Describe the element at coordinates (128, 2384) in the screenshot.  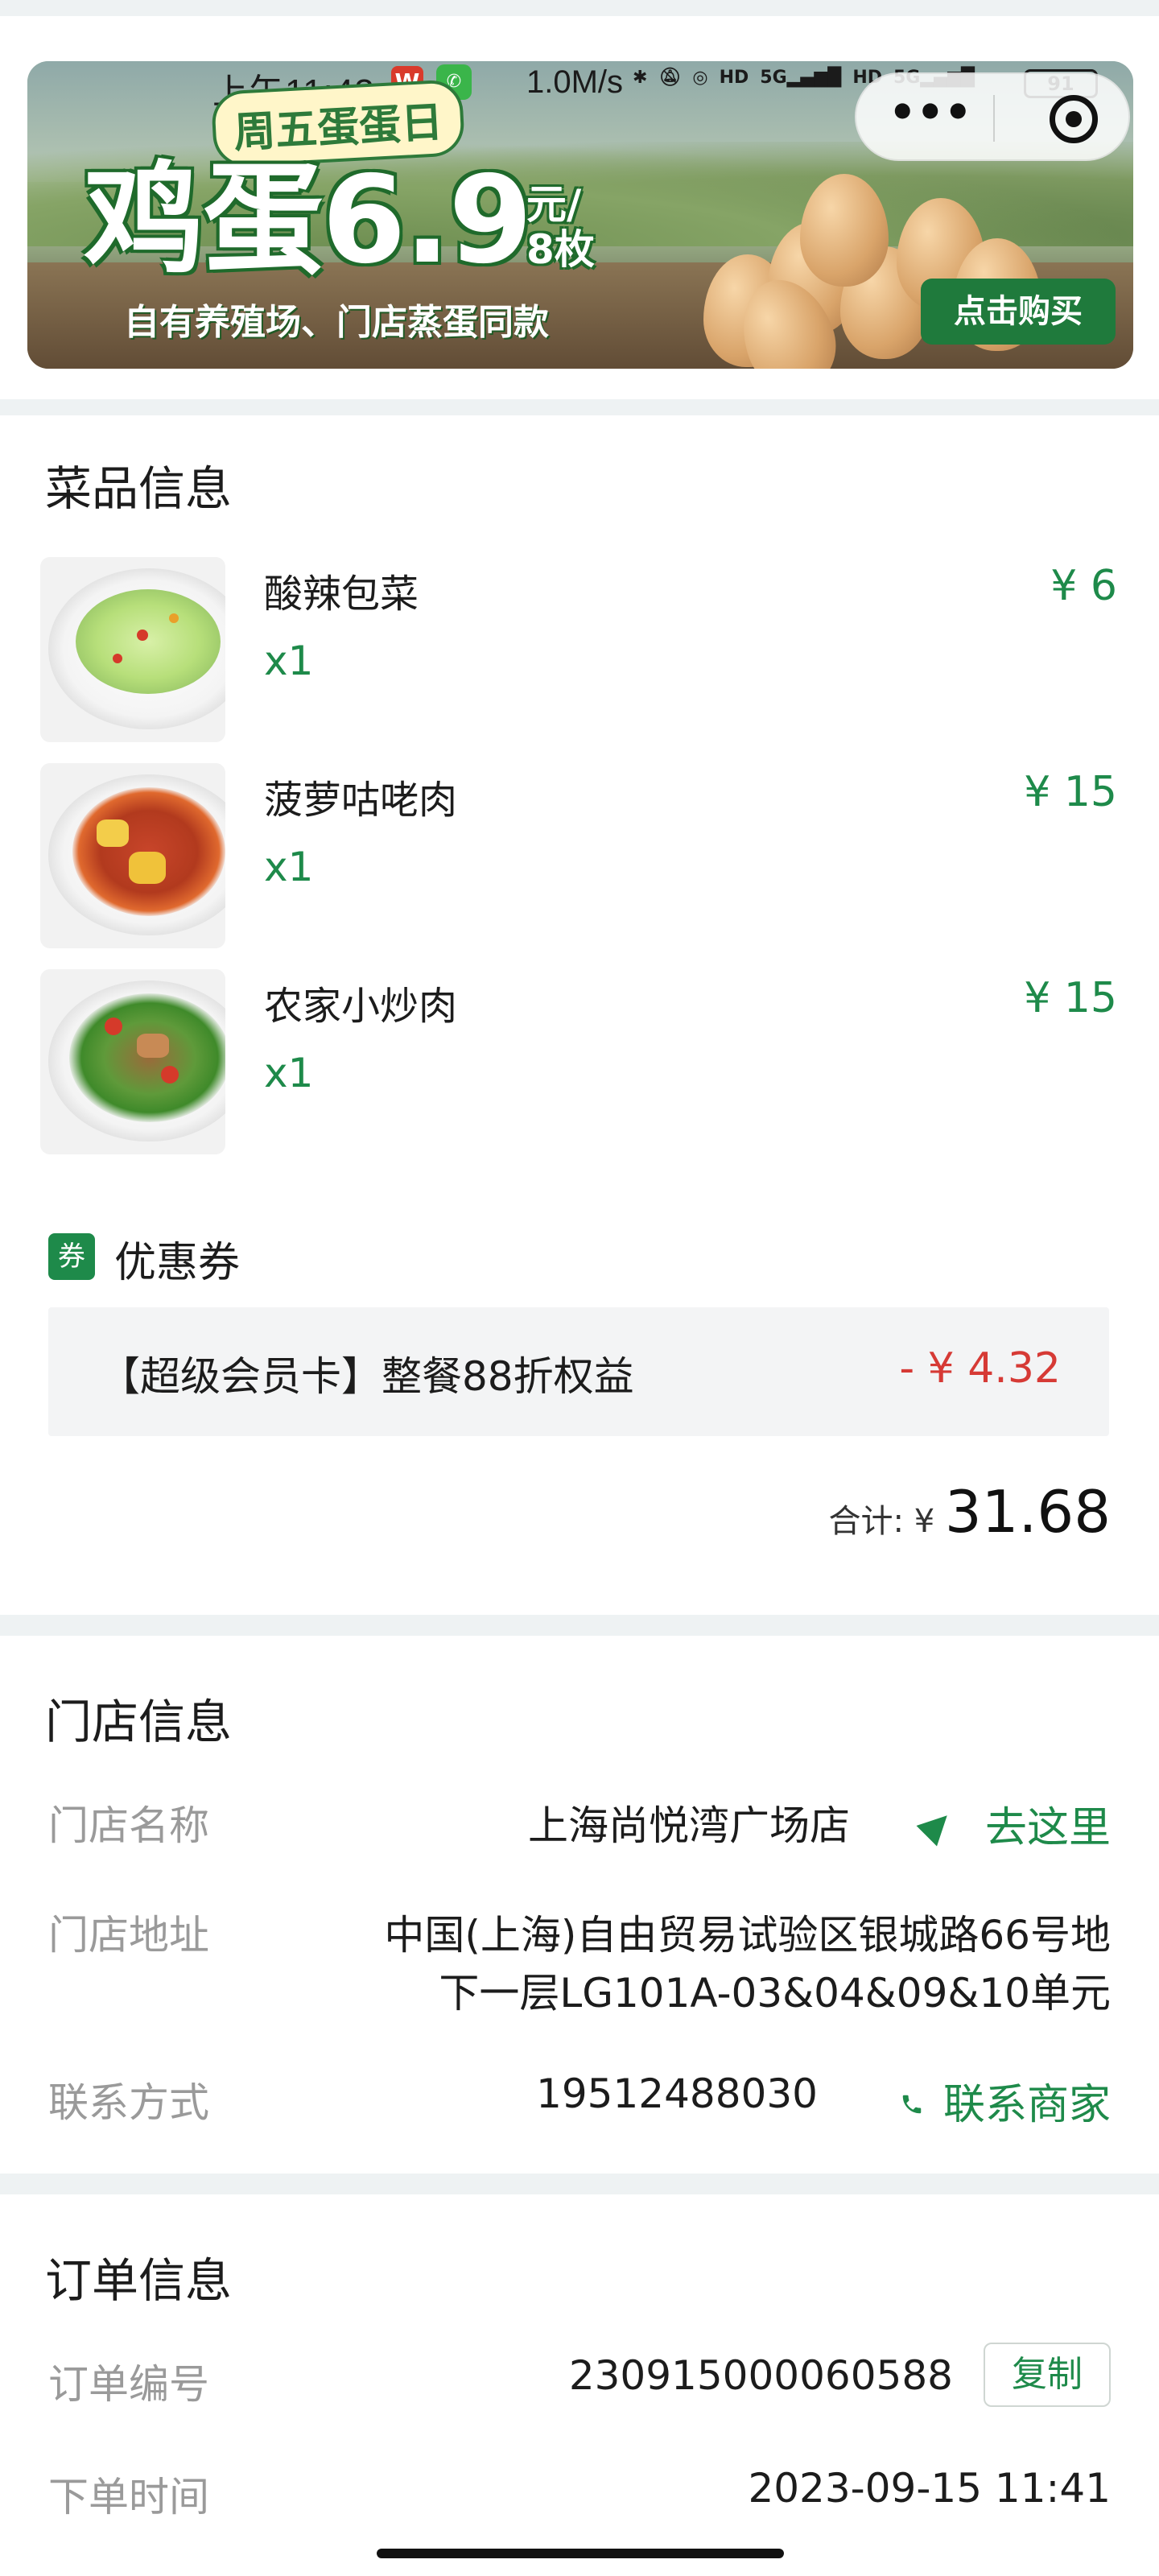
I see `order-number-label: 订单编号` at that location.